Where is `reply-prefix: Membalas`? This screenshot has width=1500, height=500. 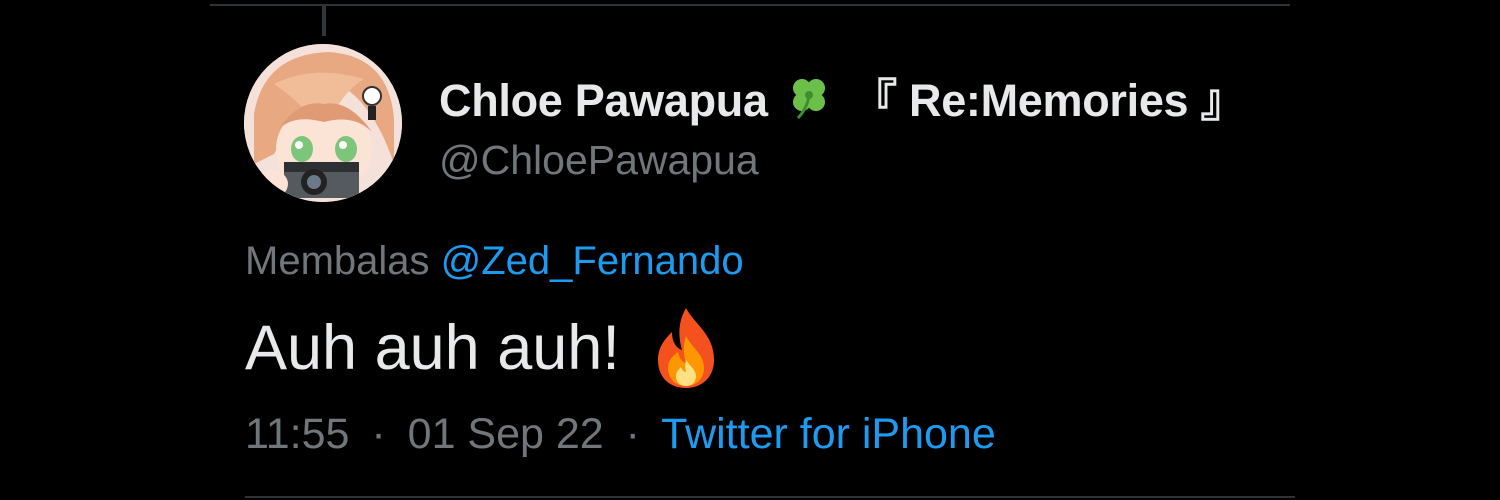
reply-prefix: Membalas is located at coordinates (337, 261).